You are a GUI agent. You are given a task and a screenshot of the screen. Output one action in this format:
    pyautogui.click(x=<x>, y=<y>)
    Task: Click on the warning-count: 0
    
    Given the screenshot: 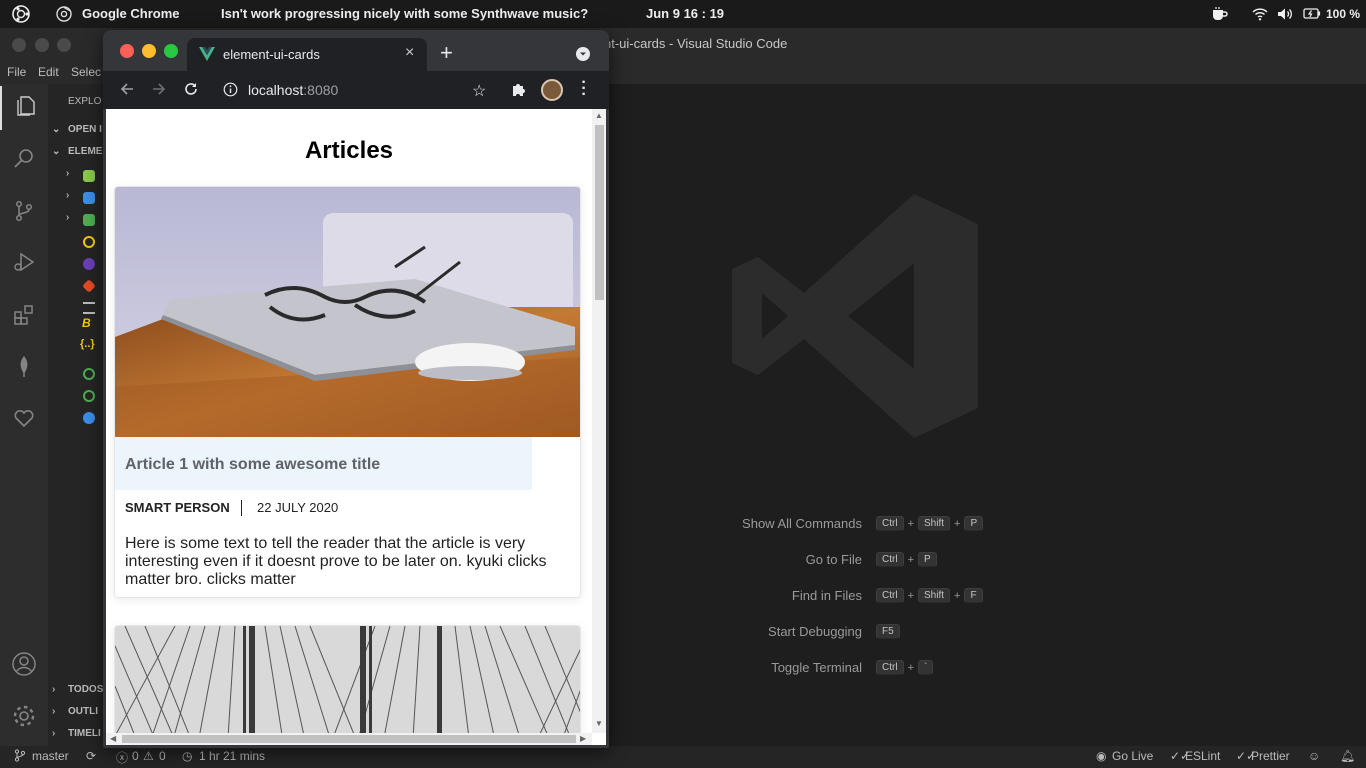 What is the action you would take?
    pyautogui.click(x=162, y=756)
    